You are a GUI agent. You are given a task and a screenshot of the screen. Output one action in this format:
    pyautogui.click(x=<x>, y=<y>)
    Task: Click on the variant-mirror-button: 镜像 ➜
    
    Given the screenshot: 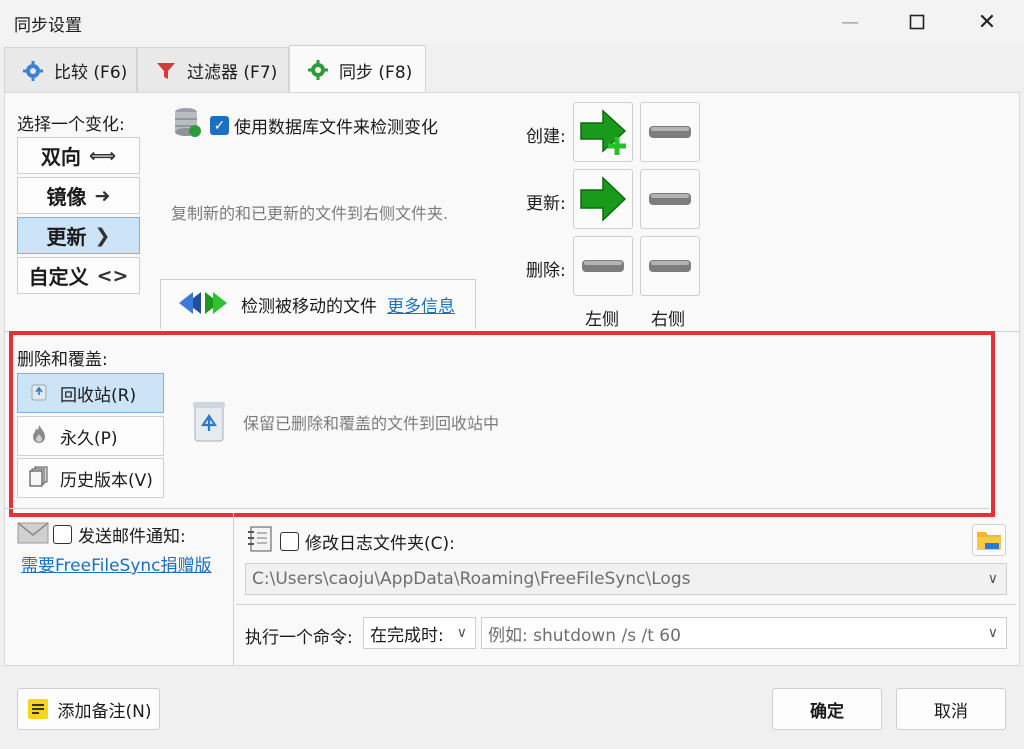 What is the action you would take?
    pyautogui.click(x=78, y=195)
    